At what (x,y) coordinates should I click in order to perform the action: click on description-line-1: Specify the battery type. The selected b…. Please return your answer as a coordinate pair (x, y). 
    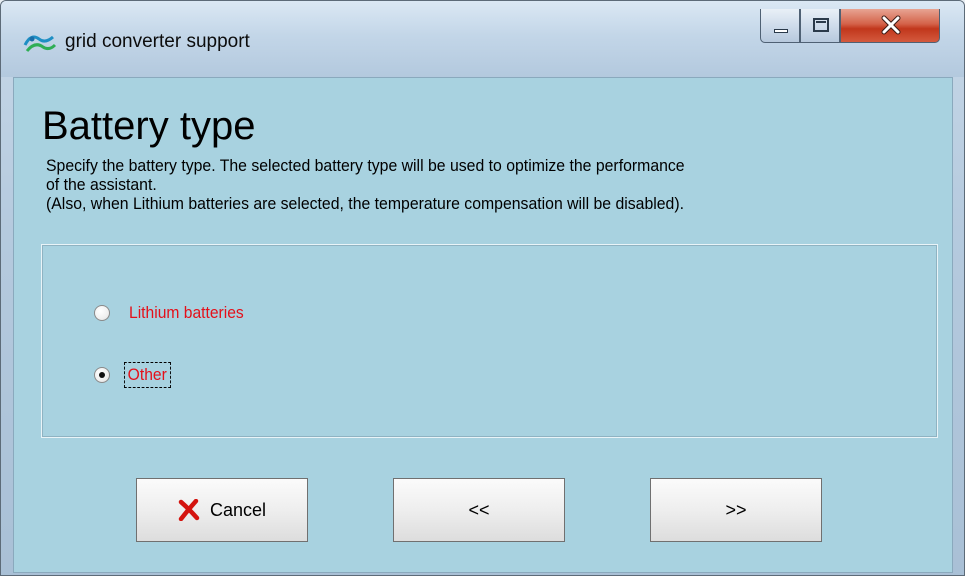
    Looking at the image, I should click on (365, 165).